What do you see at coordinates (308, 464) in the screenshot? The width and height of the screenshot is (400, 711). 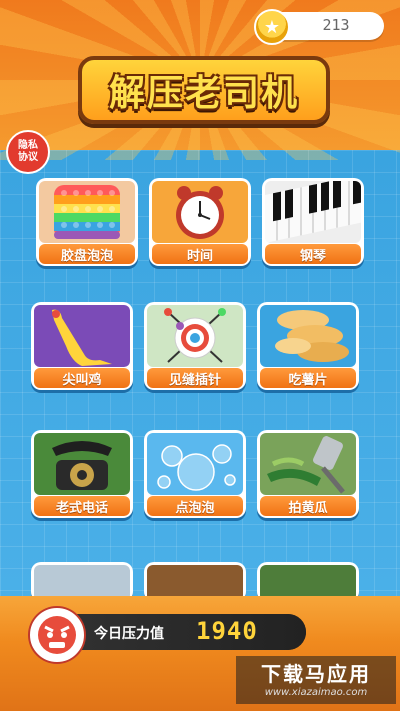 I see `cucumber-icon` at bounding box center [308, 464].